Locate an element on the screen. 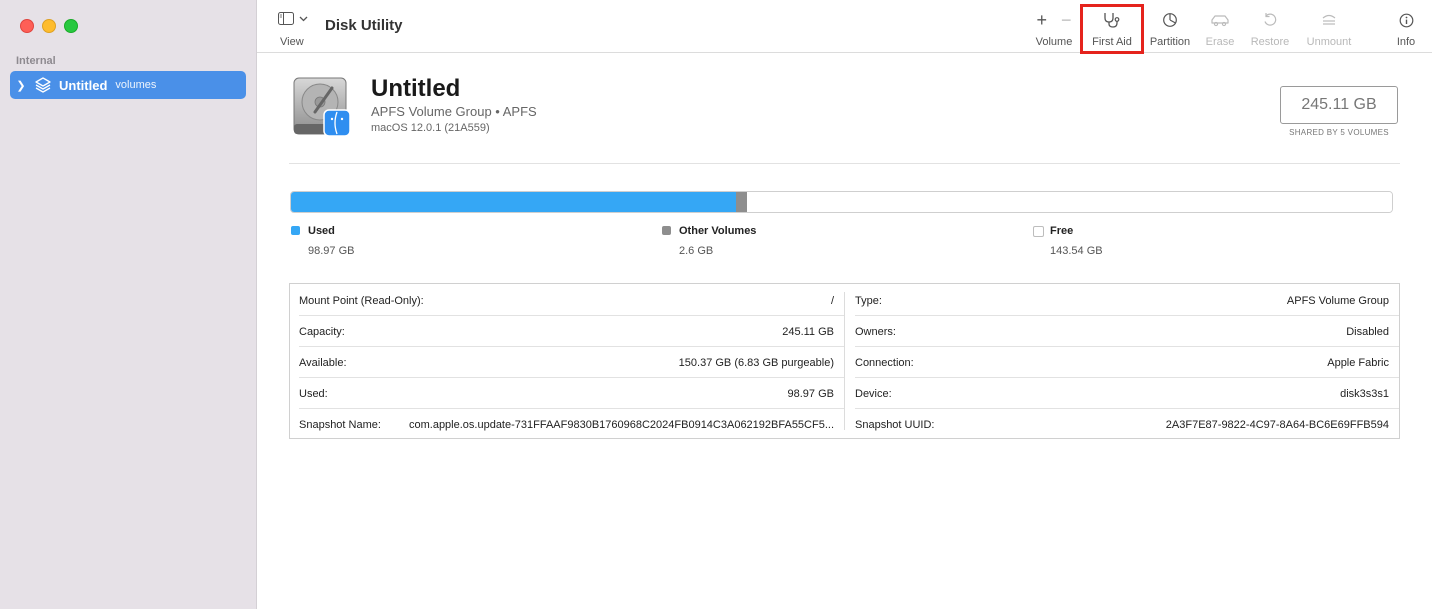 Image resolution: width=1432 pixels, height=609 pixels. sidebar-item-untitled: ❯ Untitled volumes is located at coordinates (128, 85).